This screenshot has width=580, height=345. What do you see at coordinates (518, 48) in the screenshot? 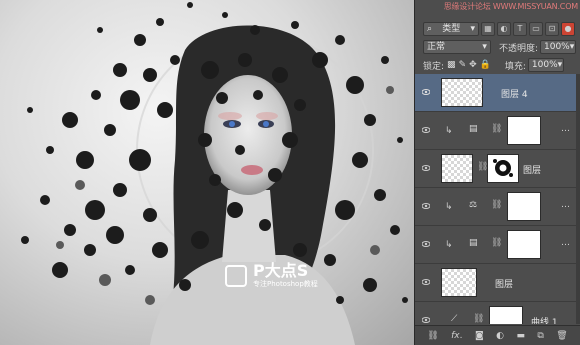
I see `opacity-label: 不透明度:` at bounding box center [518, 48].